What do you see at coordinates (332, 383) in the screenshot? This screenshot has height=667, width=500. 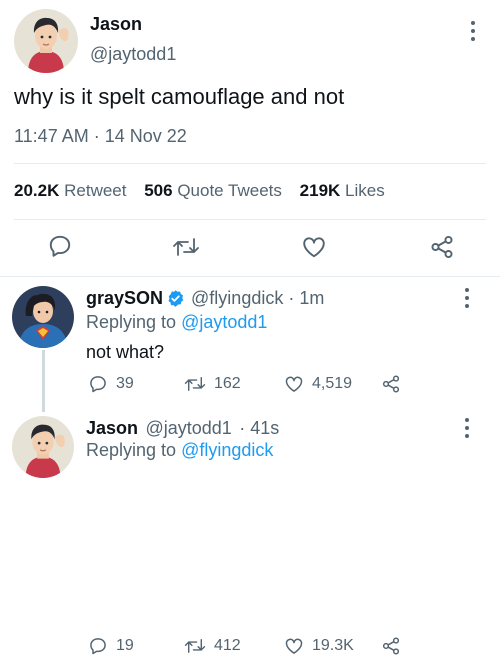 I see `like-count: 4,519` at bounding box center [332, 383].